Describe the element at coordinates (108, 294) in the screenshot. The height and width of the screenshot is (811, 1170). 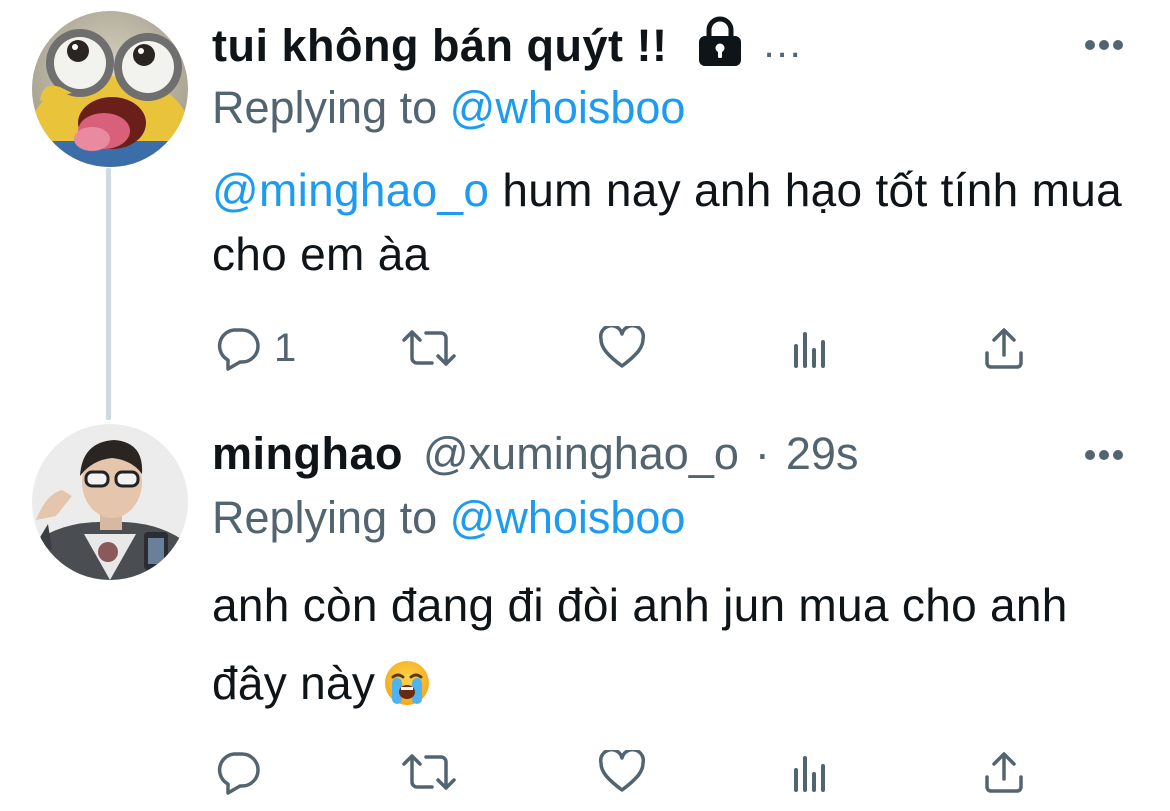
I see `thread-connector-line` at that location.